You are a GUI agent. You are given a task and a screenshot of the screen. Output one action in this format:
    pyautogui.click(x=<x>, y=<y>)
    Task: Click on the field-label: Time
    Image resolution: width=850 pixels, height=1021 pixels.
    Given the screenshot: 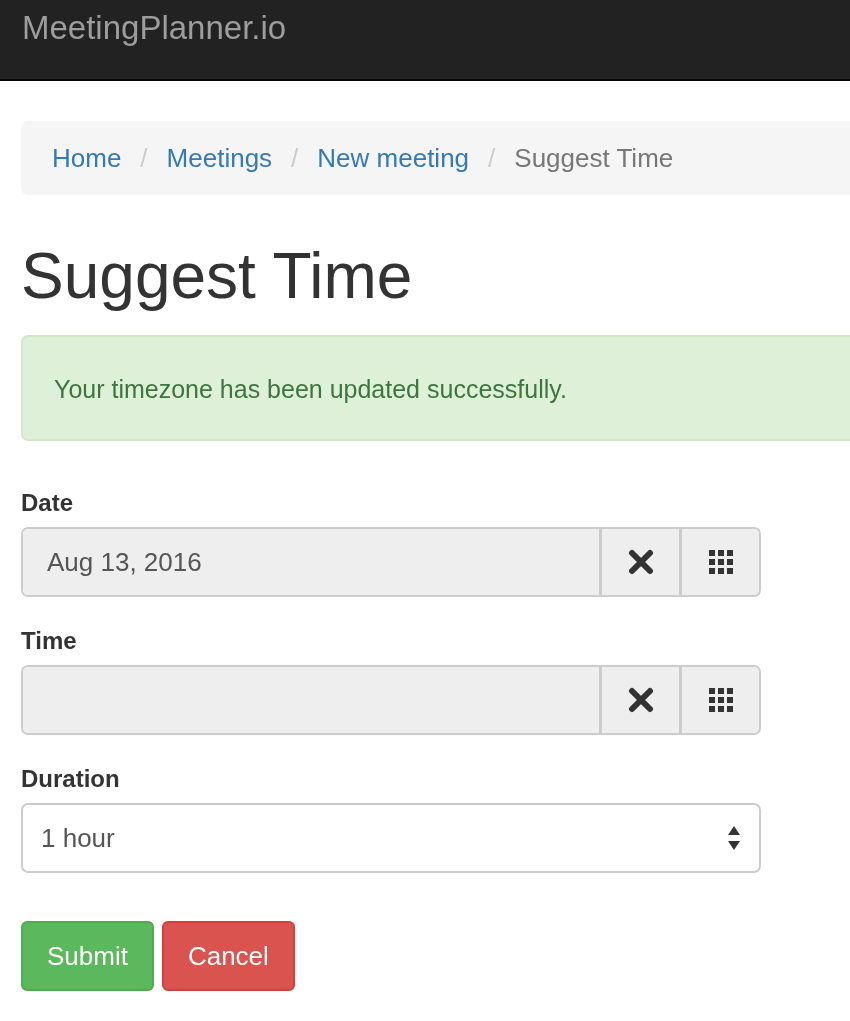 What is the action you would take?
    pyautogui.click(x=49, y=641)
    